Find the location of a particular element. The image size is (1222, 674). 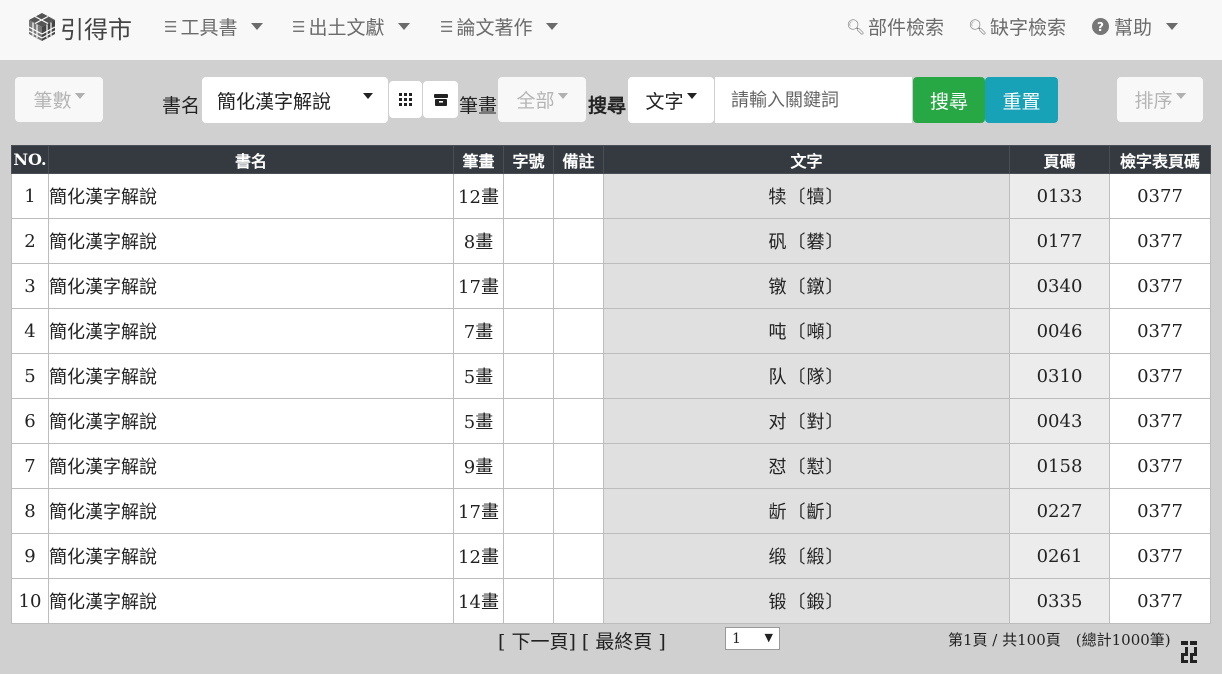

cell-stroke: 7畫 is located at coordinates (478, 331).